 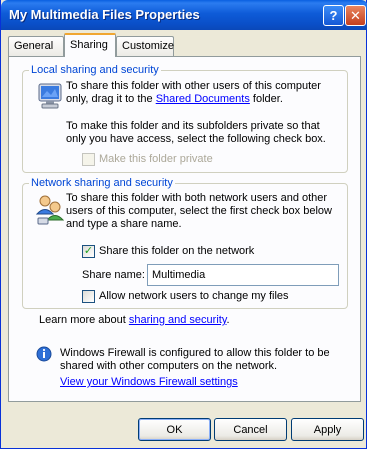 What do you see at coordinates (88, 296) in the screenshot?
I see `allow-change-checkbox` at bounding box center [88, 296].